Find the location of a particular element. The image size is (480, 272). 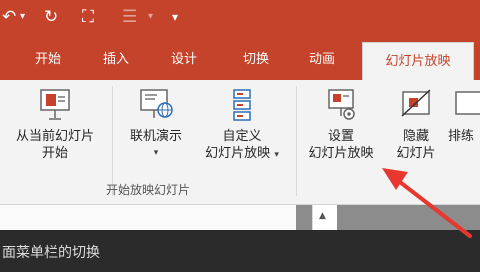

custom-slide-show-dropdown-icon: ▾ is located at coordinates (276, 155).